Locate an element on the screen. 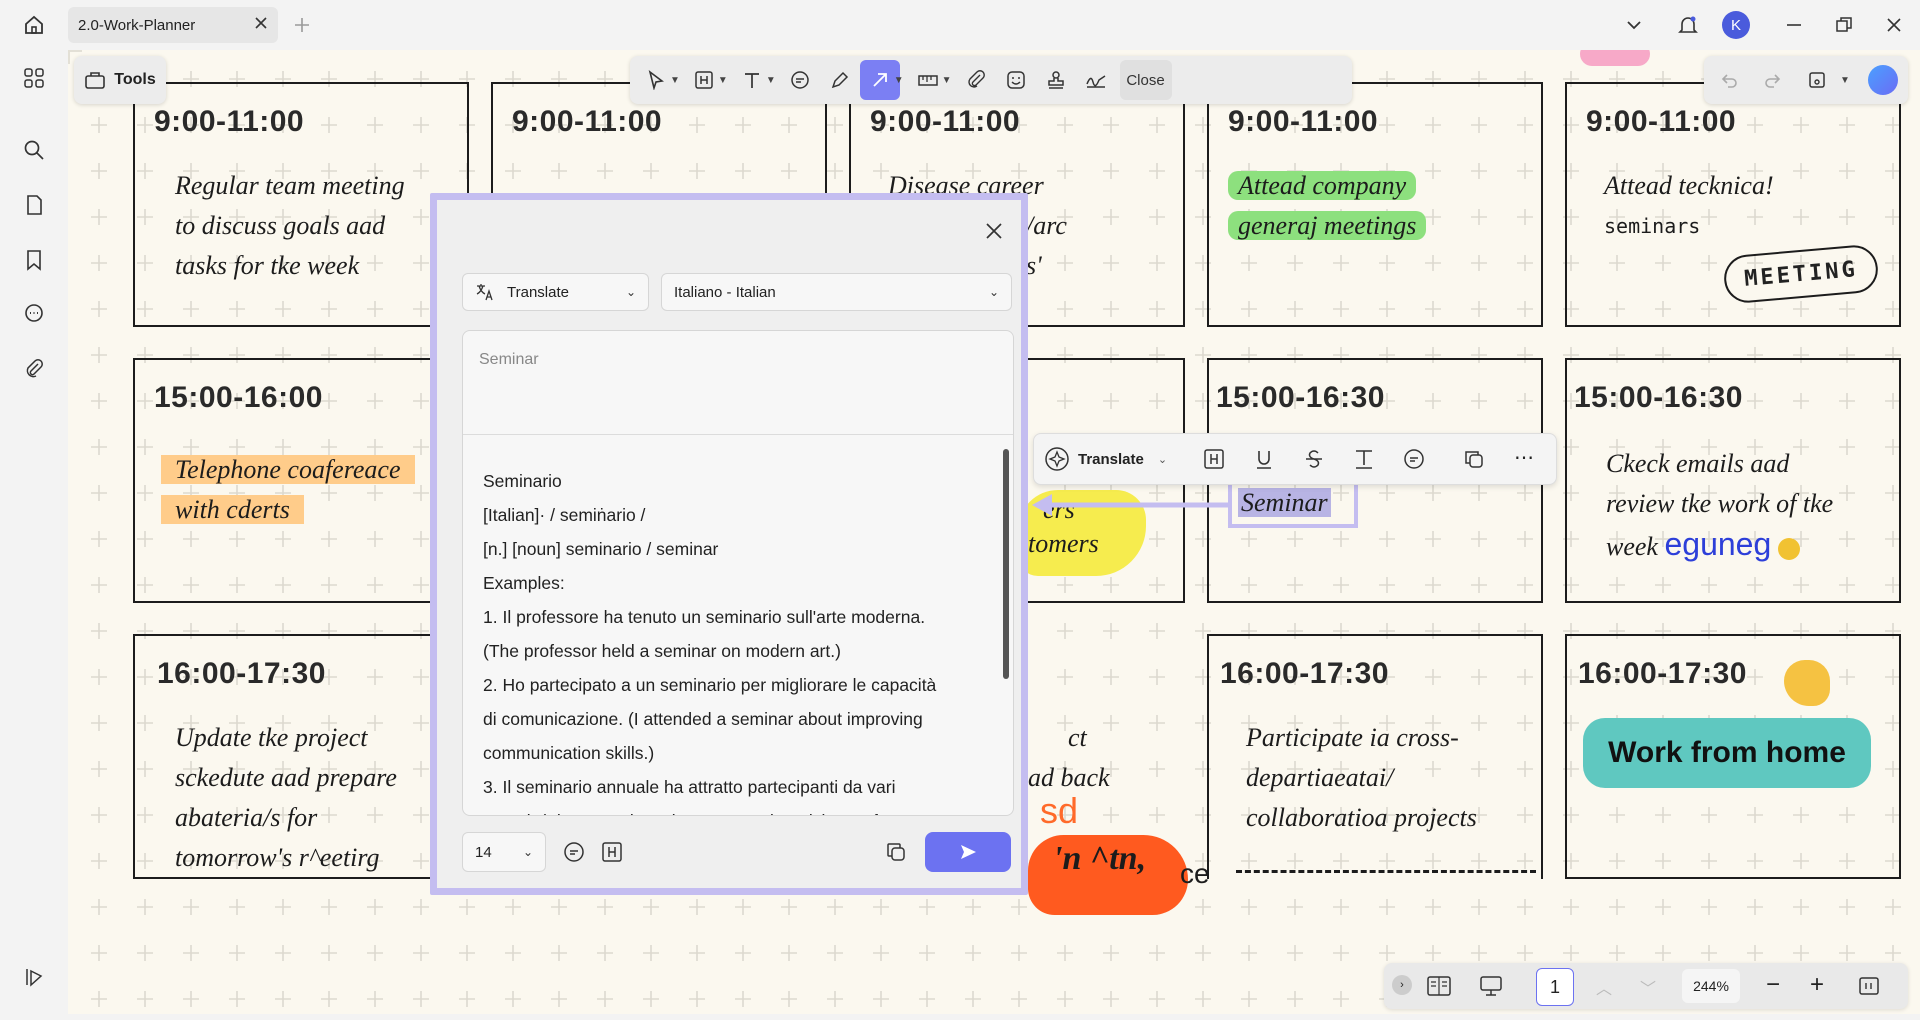  language-dropdown: Italiano - Italian ⌄ is located at coordinates (836, 292).